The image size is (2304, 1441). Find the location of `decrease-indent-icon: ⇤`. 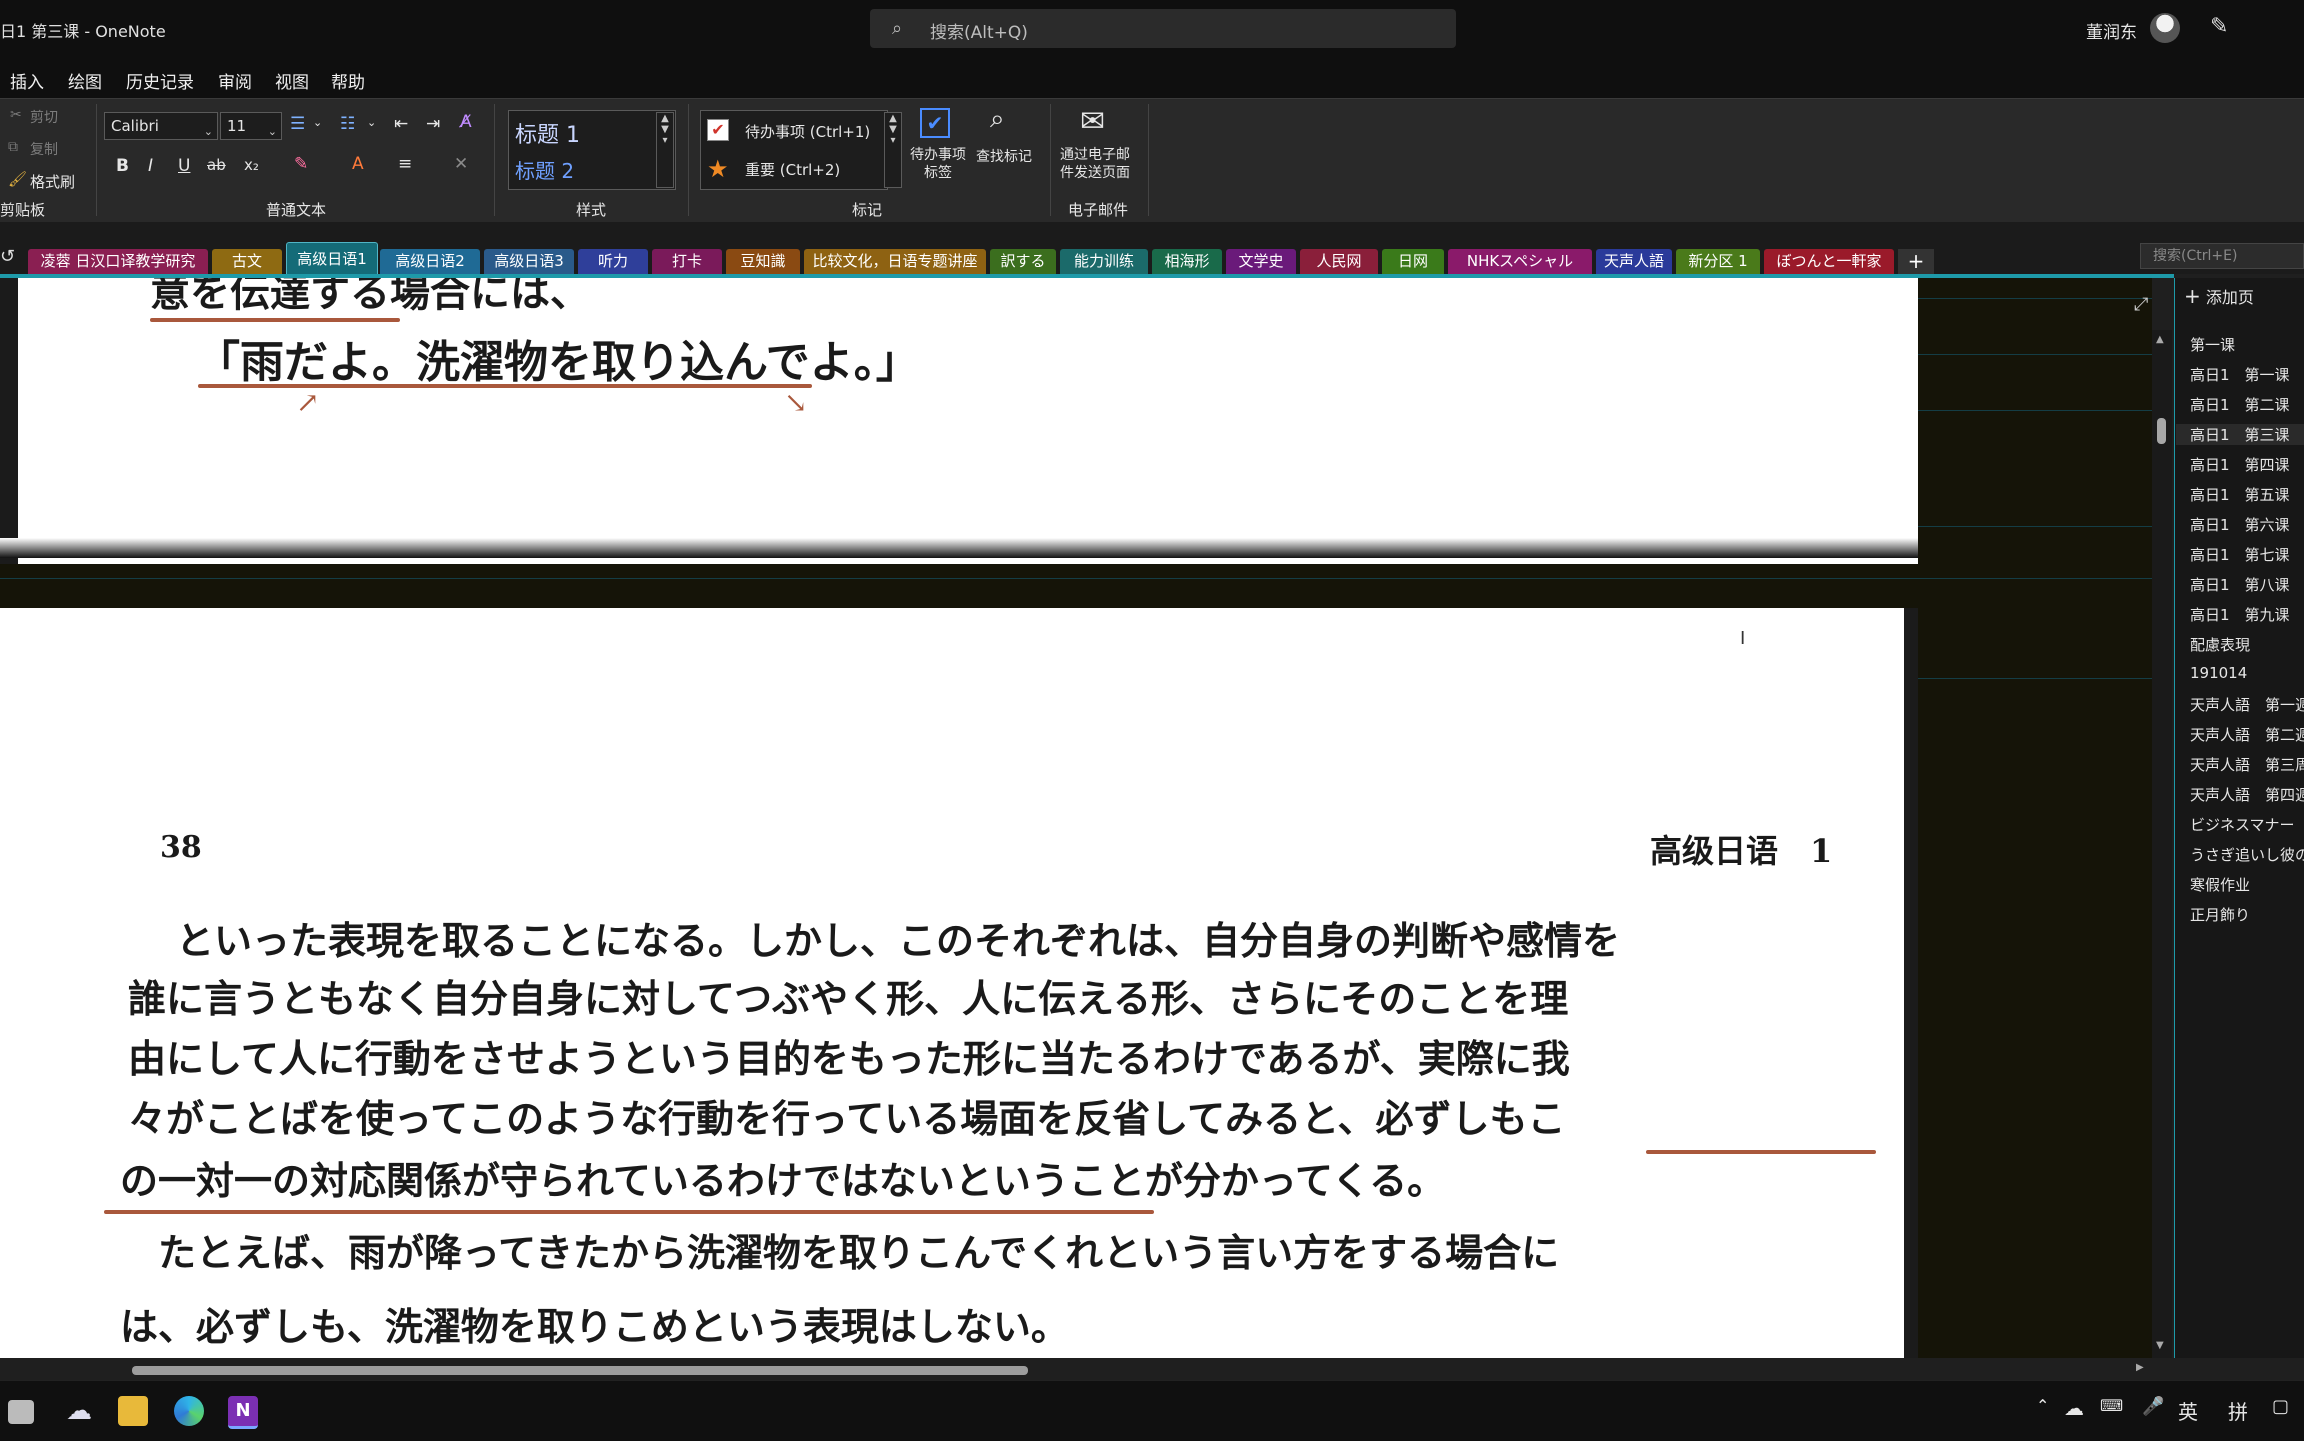

decrease-indent-icon: ⇤ is located at coordinates (401, 124).